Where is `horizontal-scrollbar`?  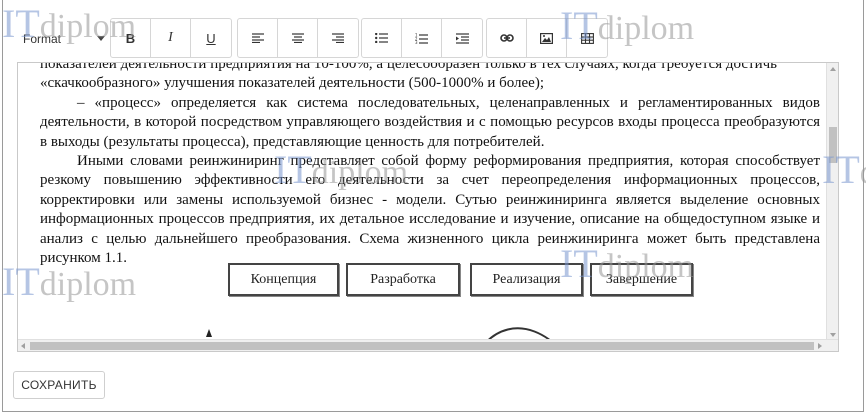
horizontal-scrollbar is located at coordinates (428, 345).